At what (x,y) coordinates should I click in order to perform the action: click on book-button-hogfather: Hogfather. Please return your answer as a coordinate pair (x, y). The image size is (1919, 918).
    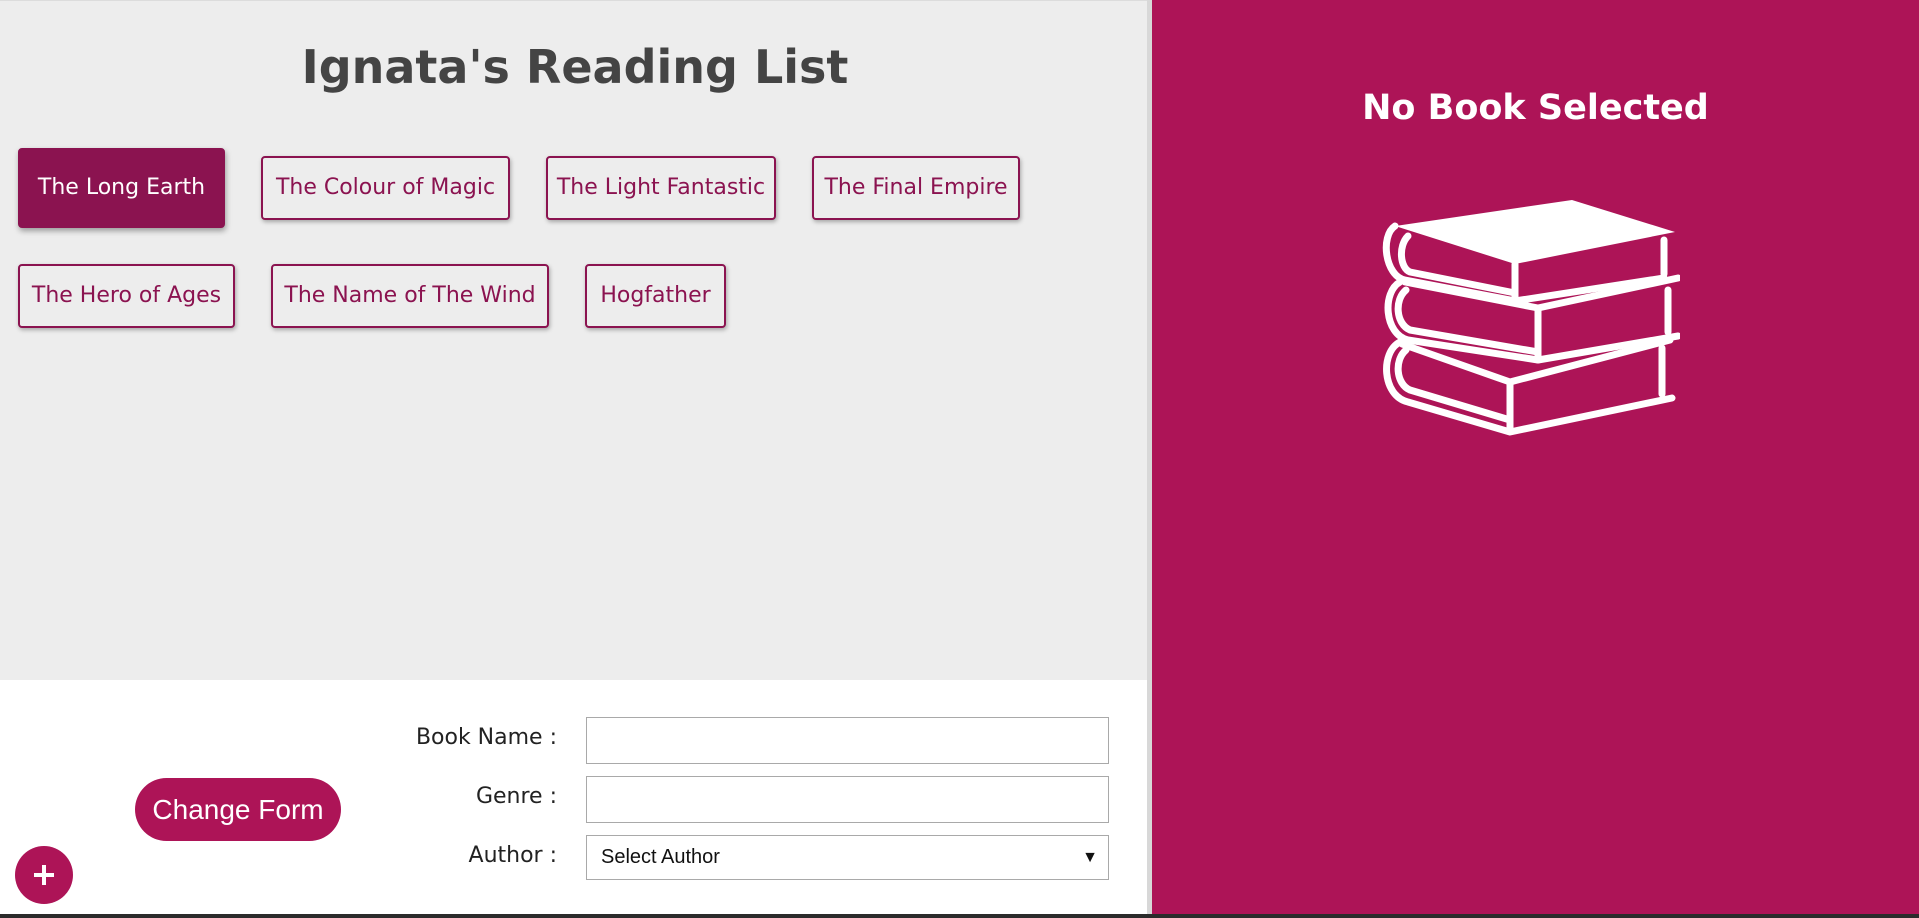
    Looking at the image, I should click on (655, 296).